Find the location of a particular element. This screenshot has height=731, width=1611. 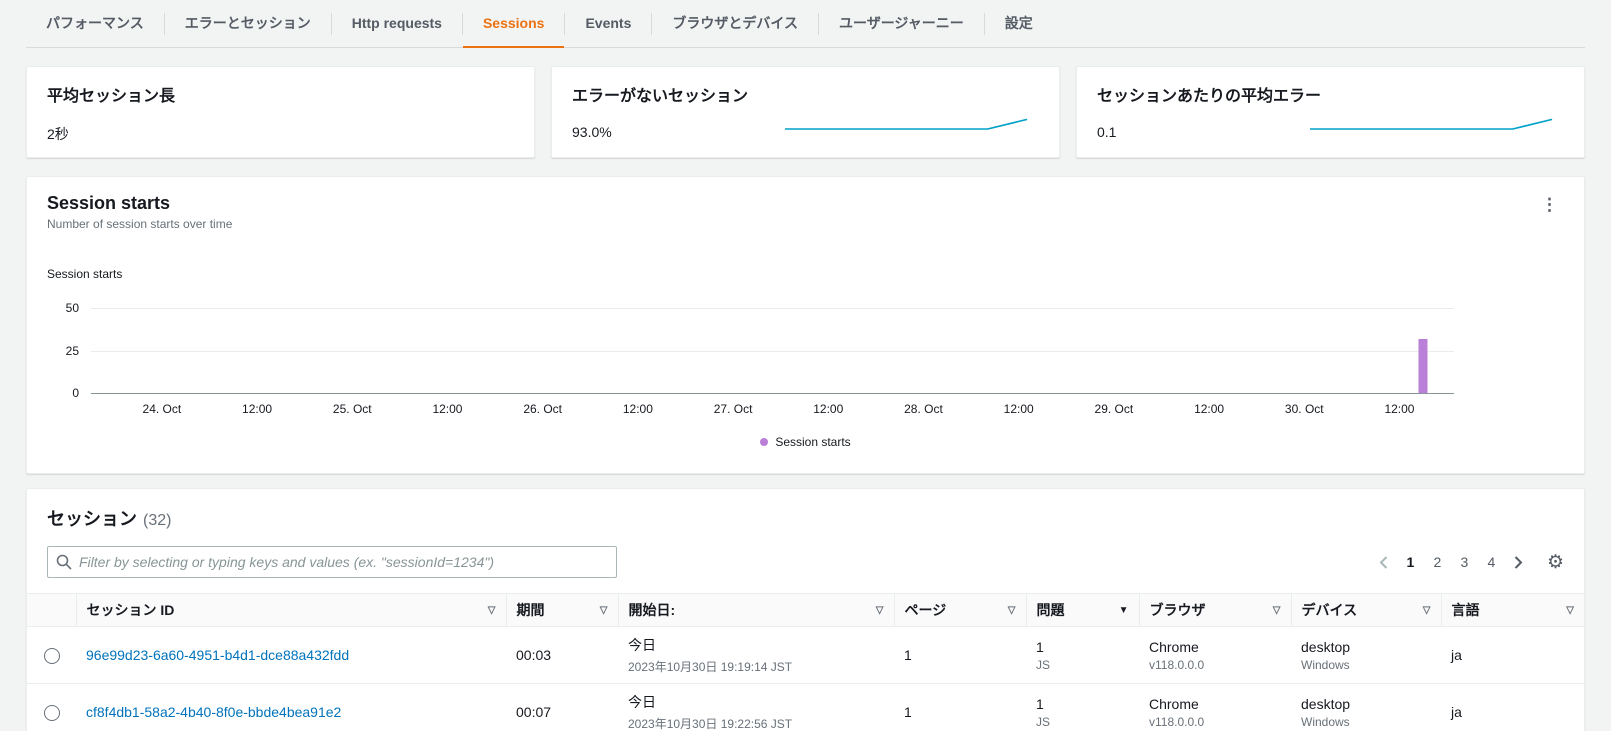

column-label: 言語 is located at coordinates (1465, 610).